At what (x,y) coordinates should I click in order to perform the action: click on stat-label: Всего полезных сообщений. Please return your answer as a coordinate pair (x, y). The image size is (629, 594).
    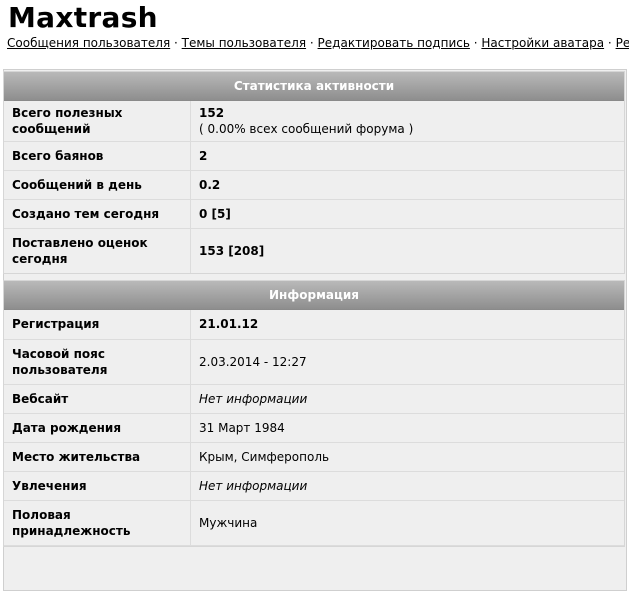
    Looking at the image, I should click on (97, 121).